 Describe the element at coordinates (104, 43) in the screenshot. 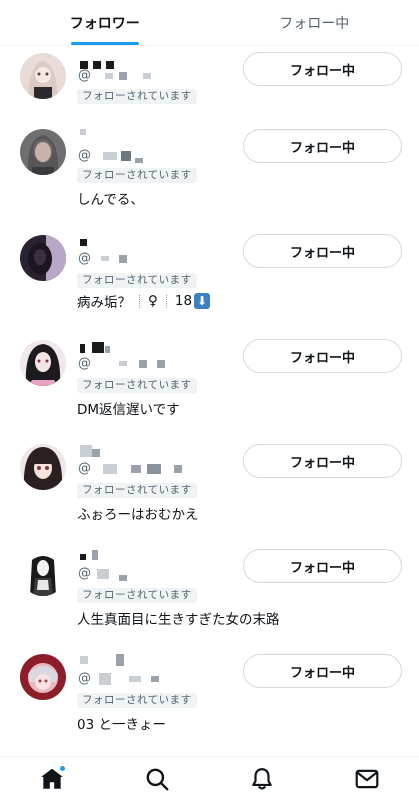

I see `tab-active-indicator` at that location.